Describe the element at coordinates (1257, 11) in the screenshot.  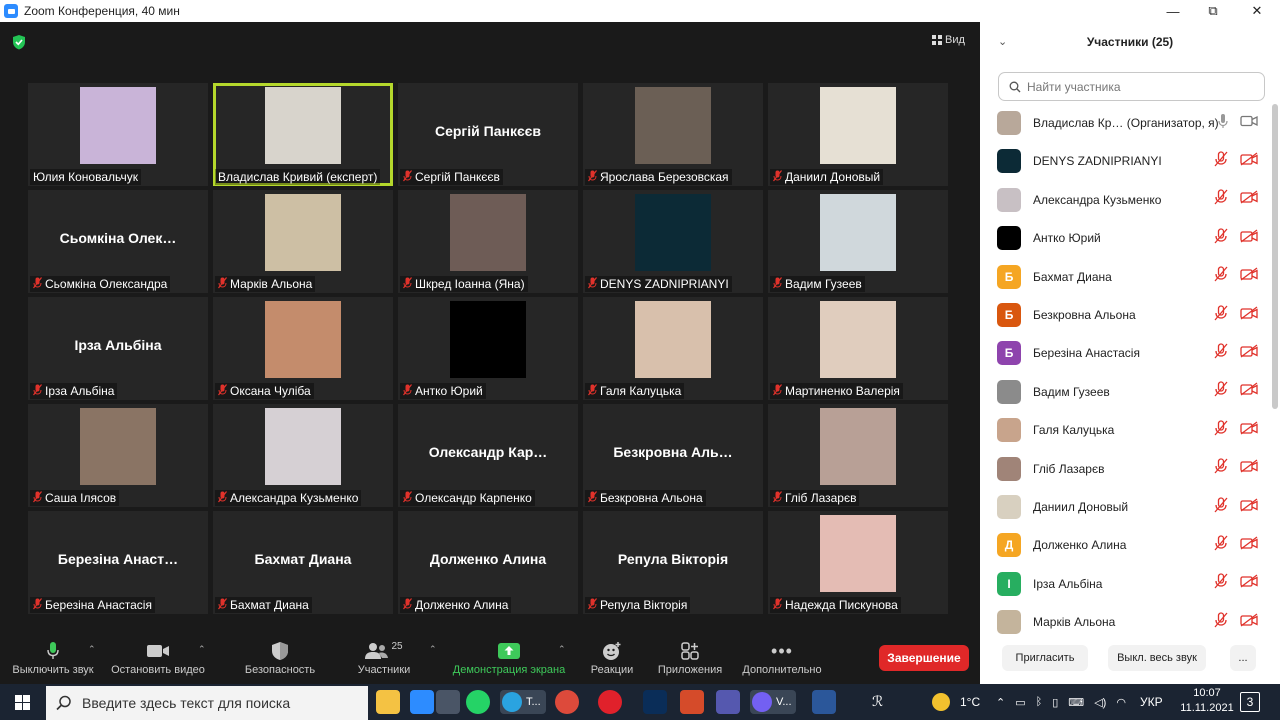
I see `close-button: ✕` at that location.